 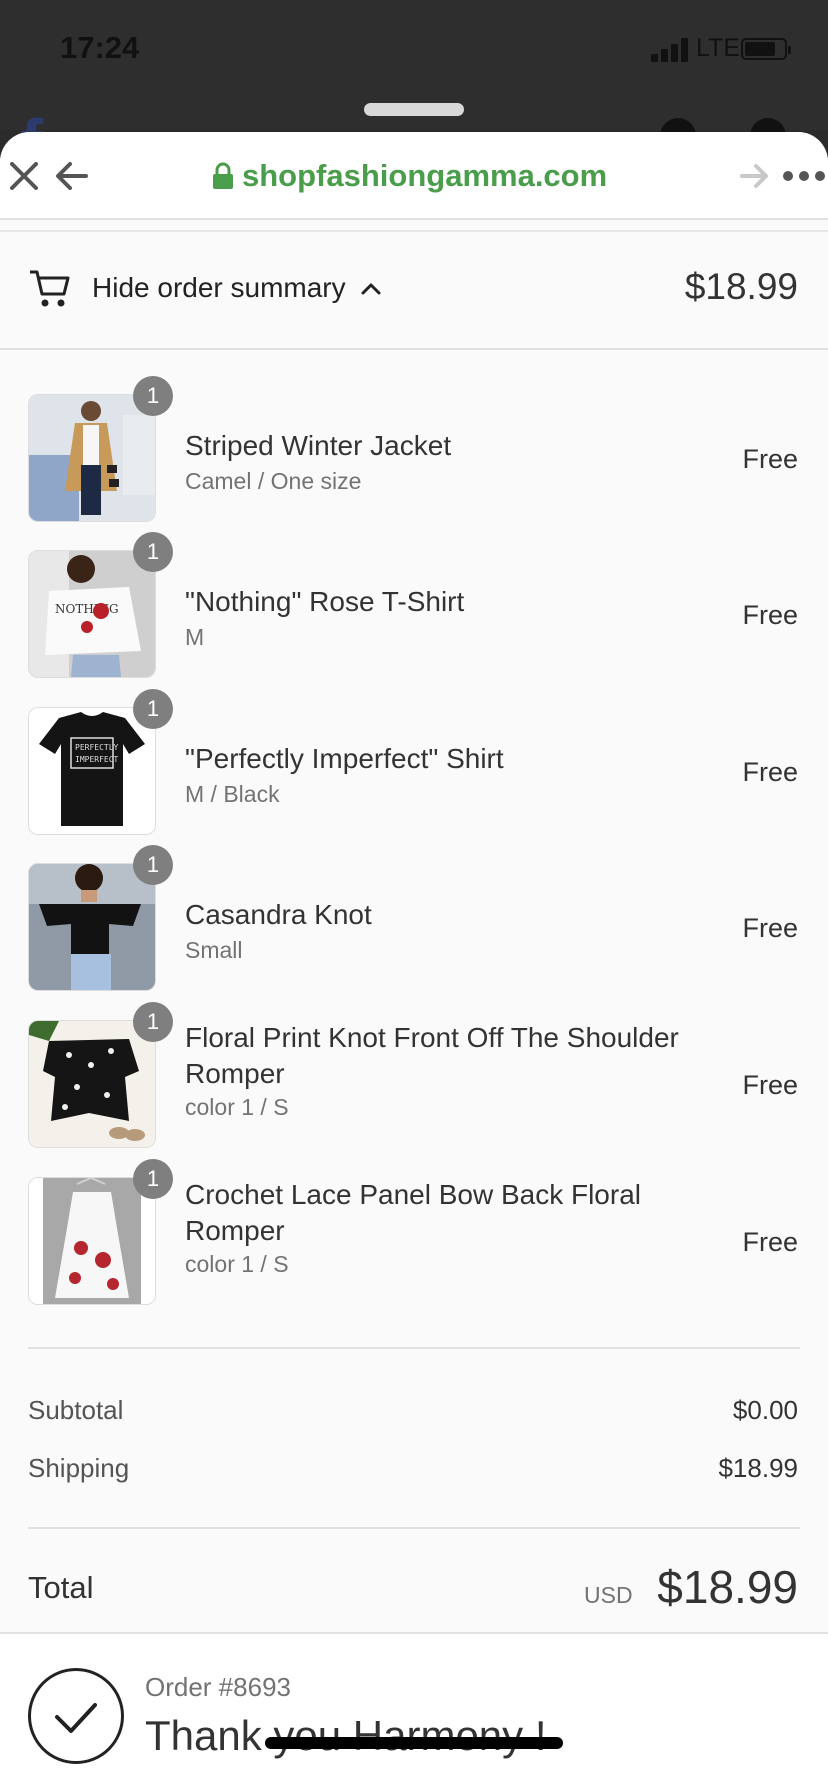 I want to click on browser-toolbar: shopfashiongamma.com, so click(x=414, y=176).